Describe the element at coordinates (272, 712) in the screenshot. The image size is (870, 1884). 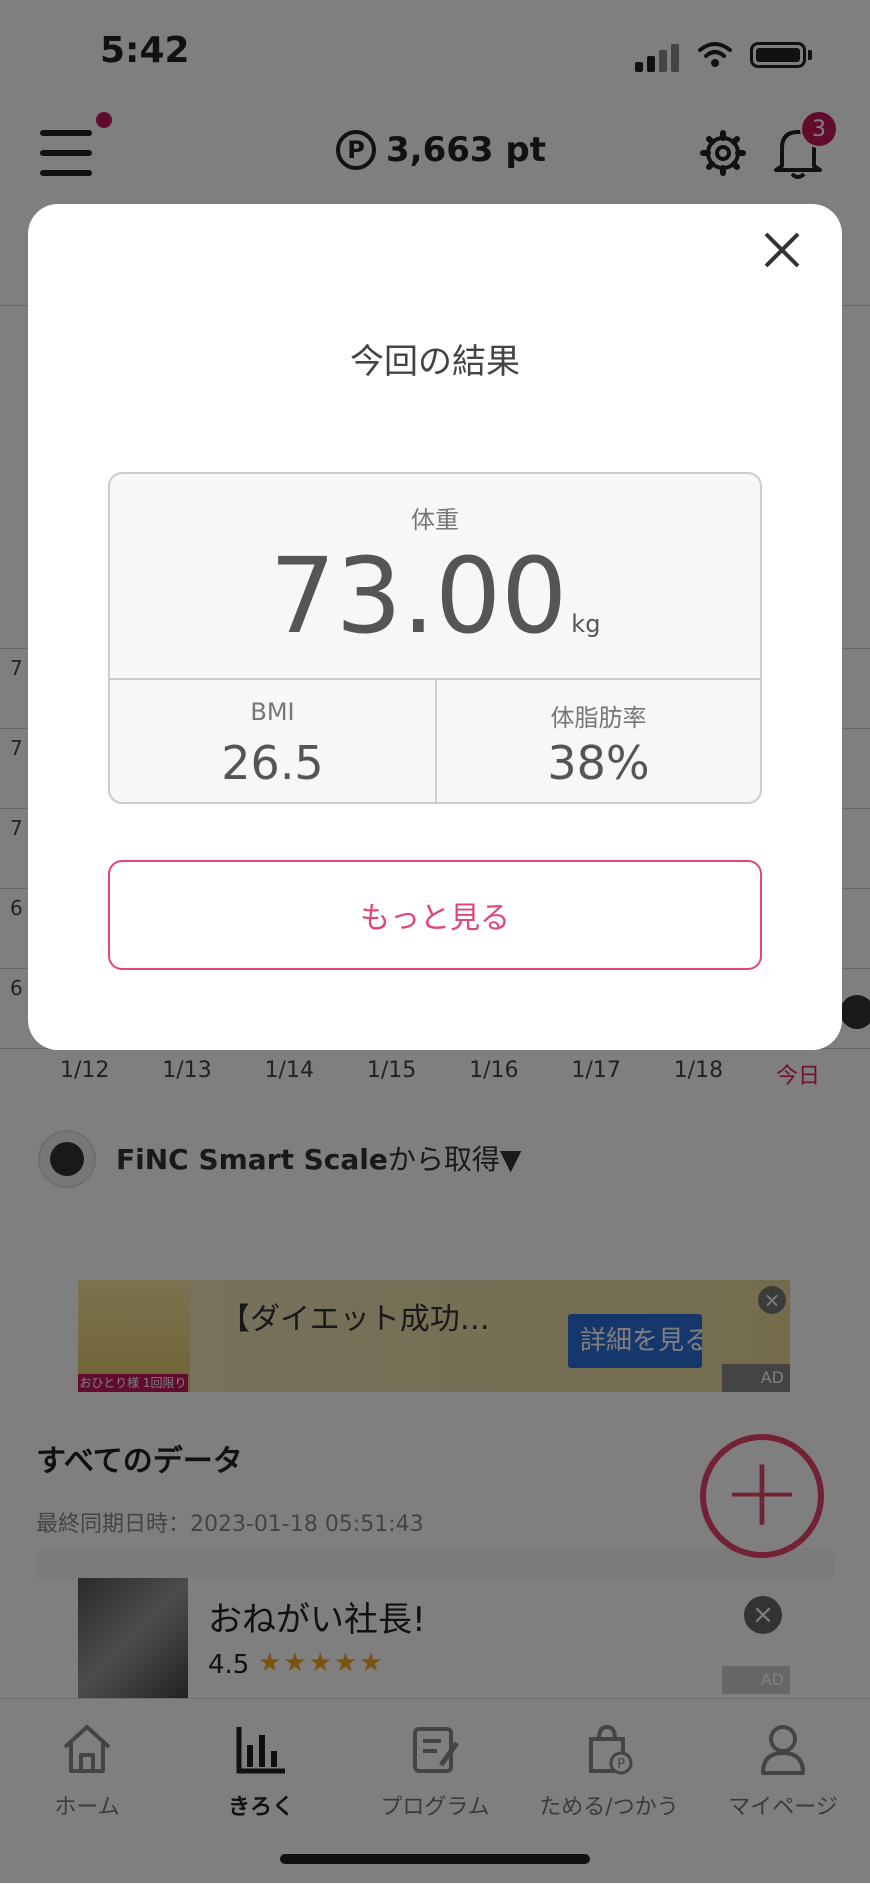
I see `bmi-label: BMI` at that location.